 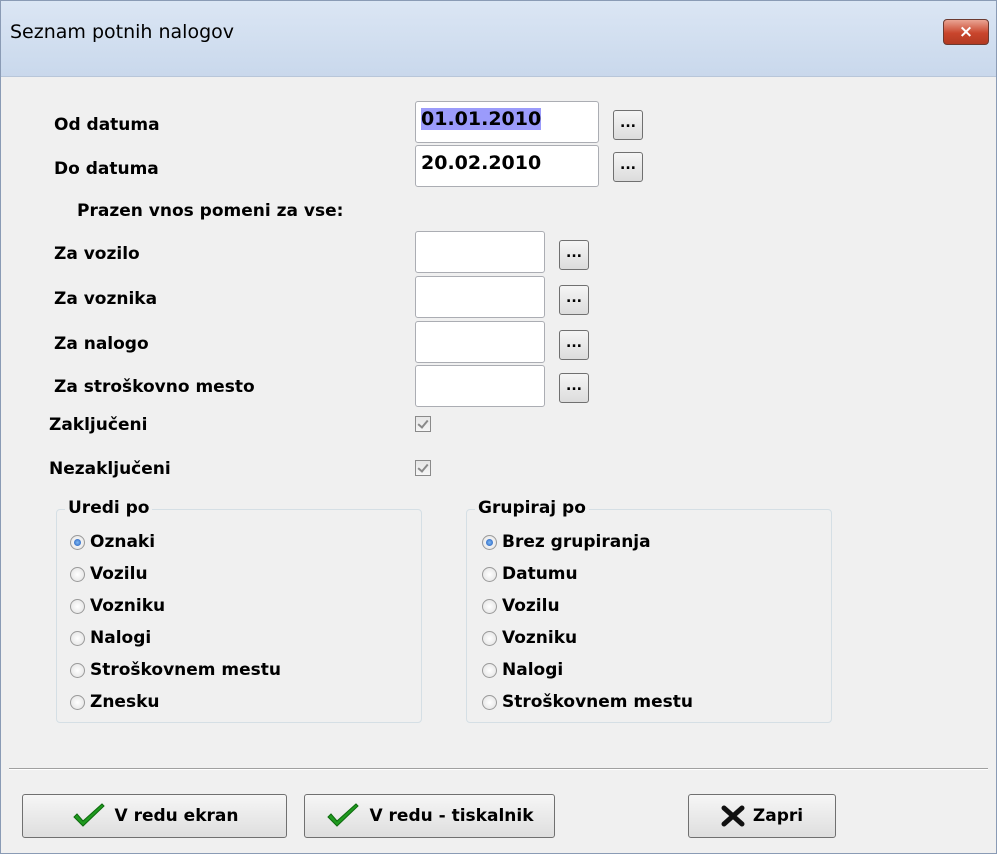 What do you see at coordinates (119, 574) in the screenshot?
I see `sort-option-label: Vozilu` at bounding box center [119, 574].